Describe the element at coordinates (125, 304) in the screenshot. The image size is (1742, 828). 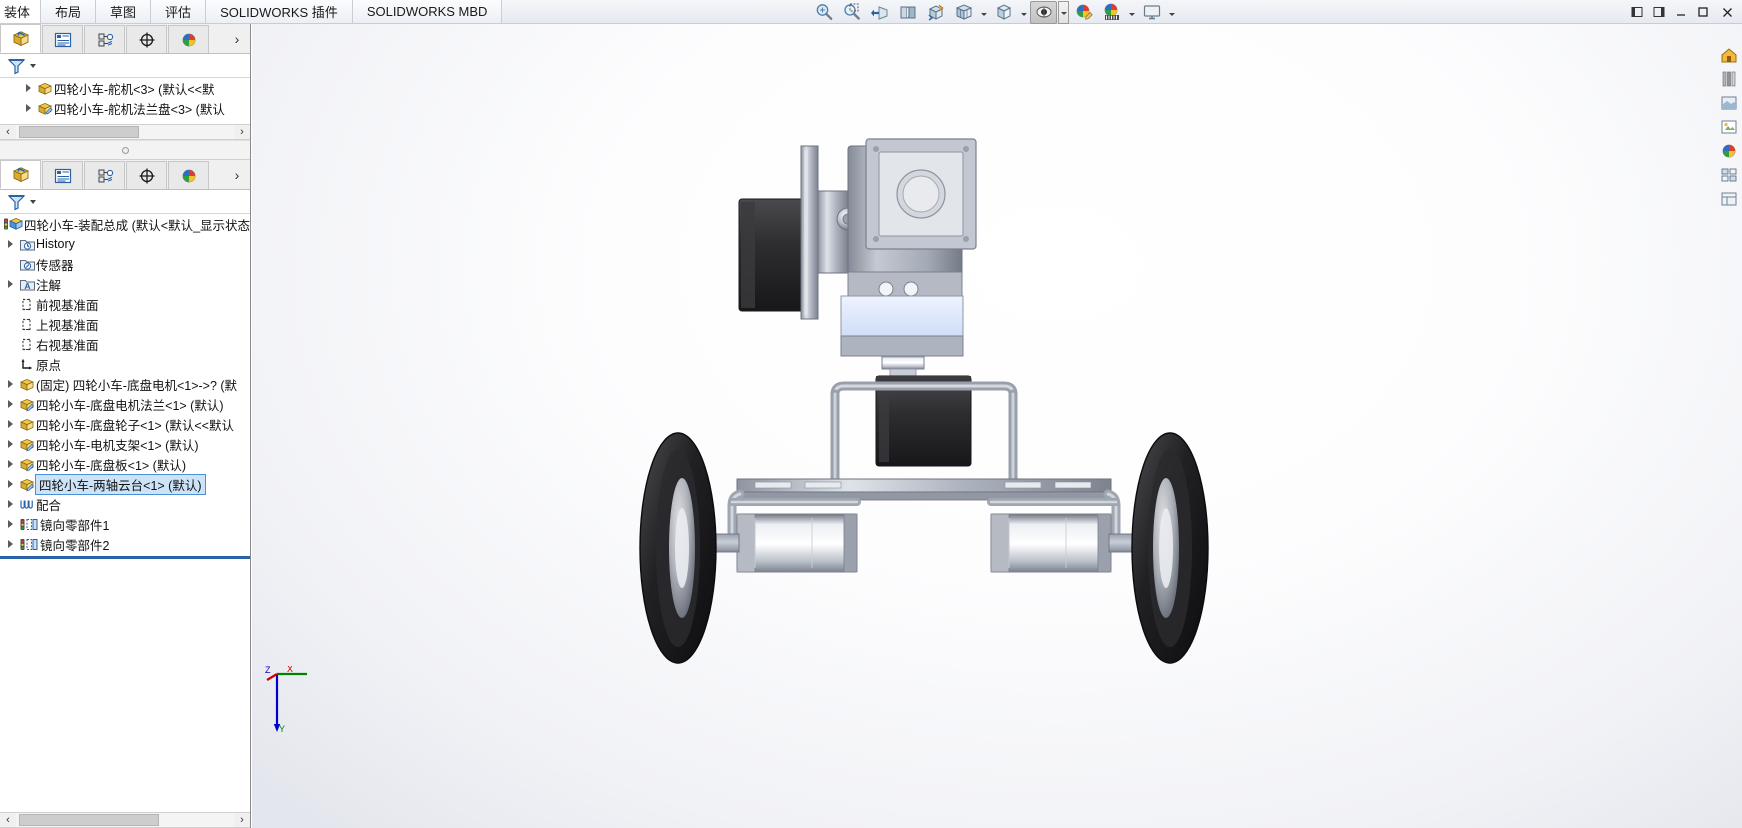
I see `tree-item-front-plane: 前视基准面` at that location.